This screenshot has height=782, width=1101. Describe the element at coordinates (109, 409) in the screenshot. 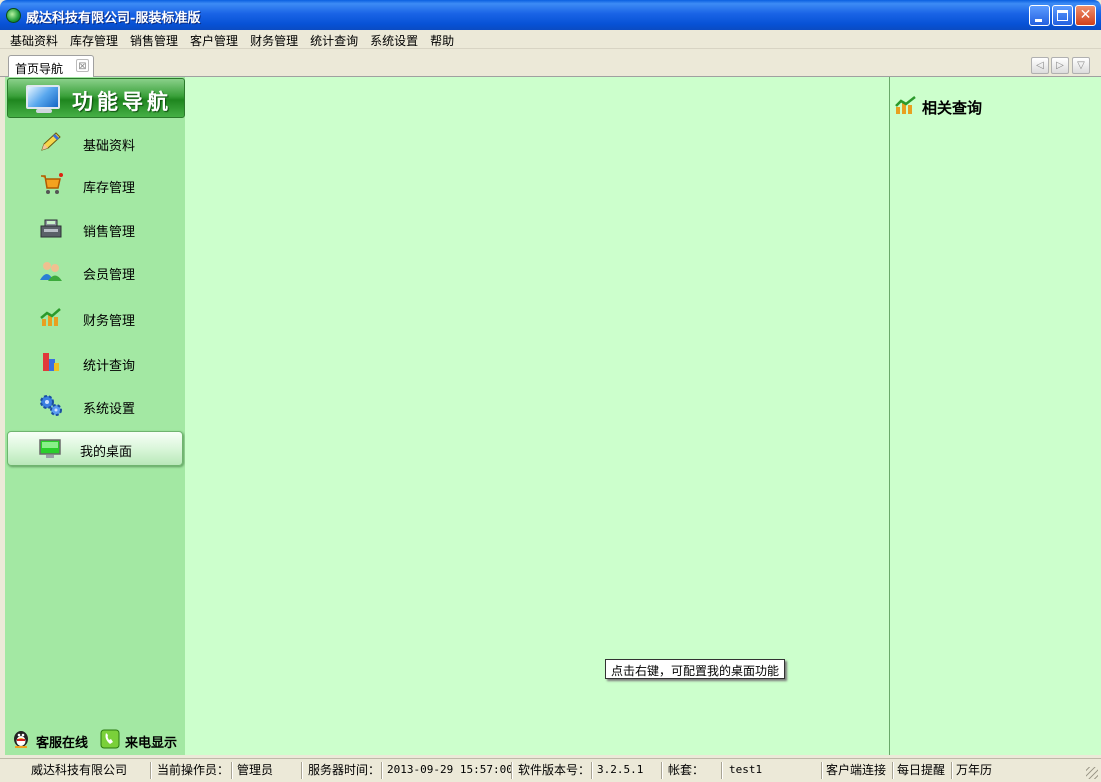

I see `nav-label: 系统设置` at that location.